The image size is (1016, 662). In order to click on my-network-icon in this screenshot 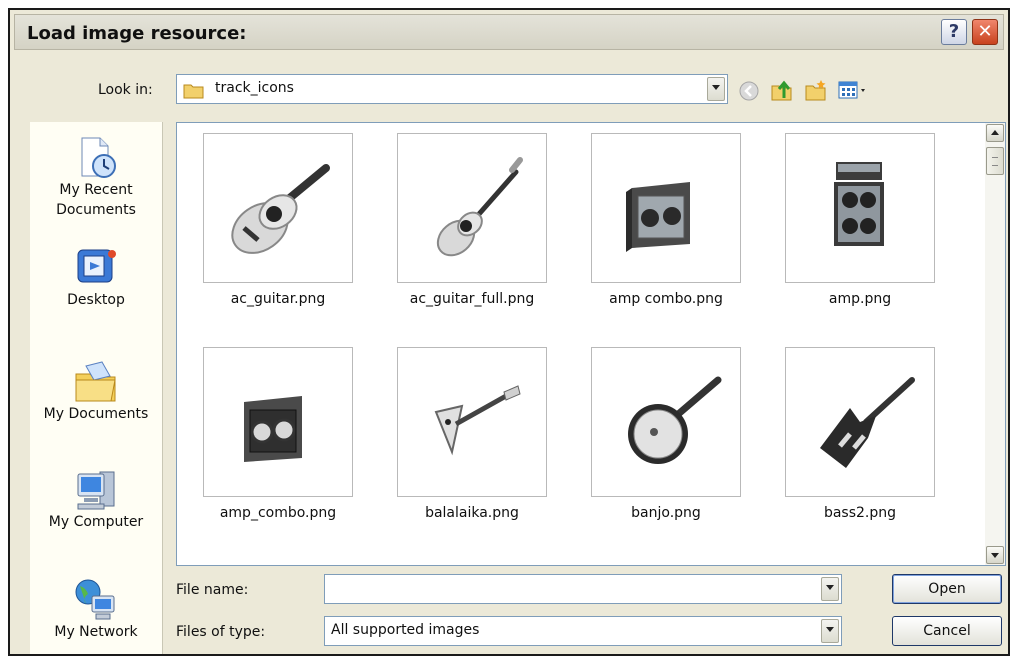, I will do `click(95, 599)`.